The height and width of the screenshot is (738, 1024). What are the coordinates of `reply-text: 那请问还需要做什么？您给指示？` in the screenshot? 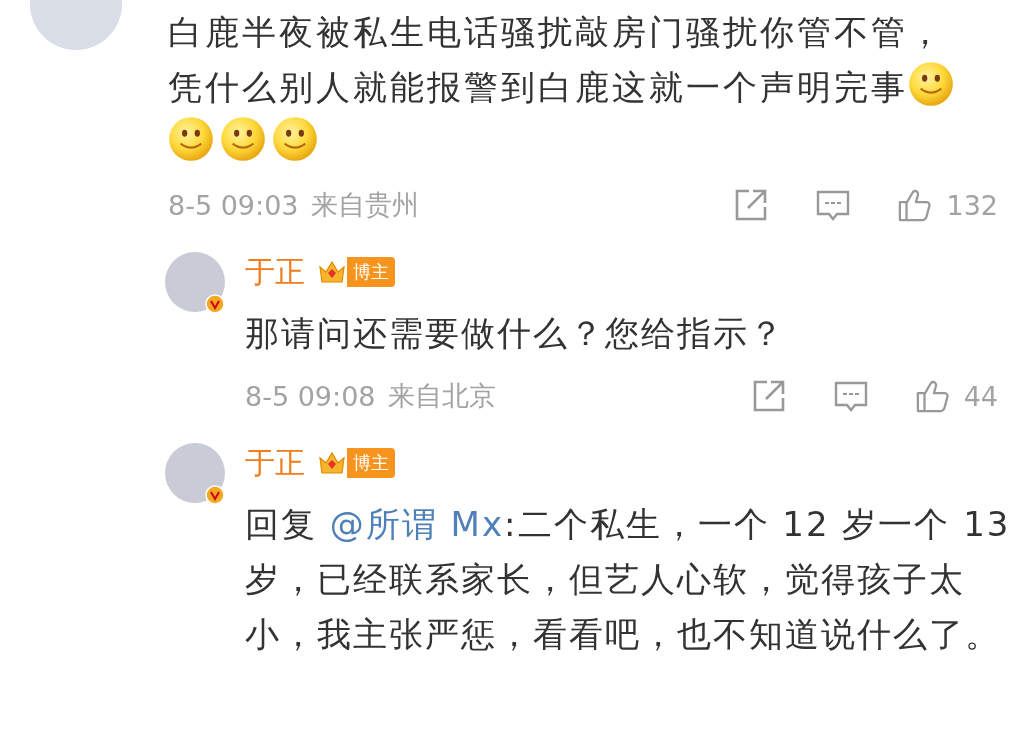 It's located at (515, 333).